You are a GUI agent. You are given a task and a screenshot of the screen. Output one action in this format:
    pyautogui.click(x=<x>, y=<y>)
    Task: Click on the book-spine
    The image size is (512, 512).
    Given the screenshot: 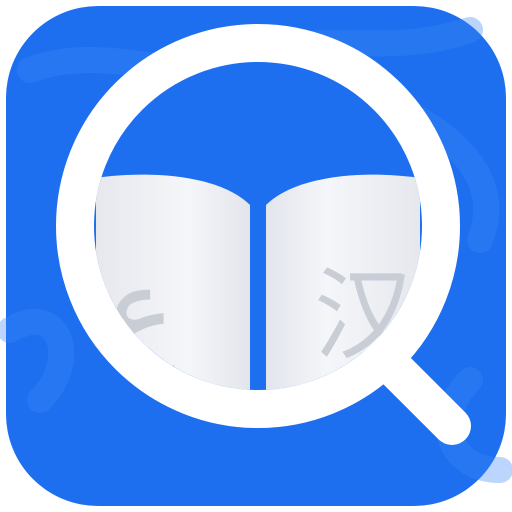 What is the action you would take?
    pyautogui.click(x=258, y=291)
    